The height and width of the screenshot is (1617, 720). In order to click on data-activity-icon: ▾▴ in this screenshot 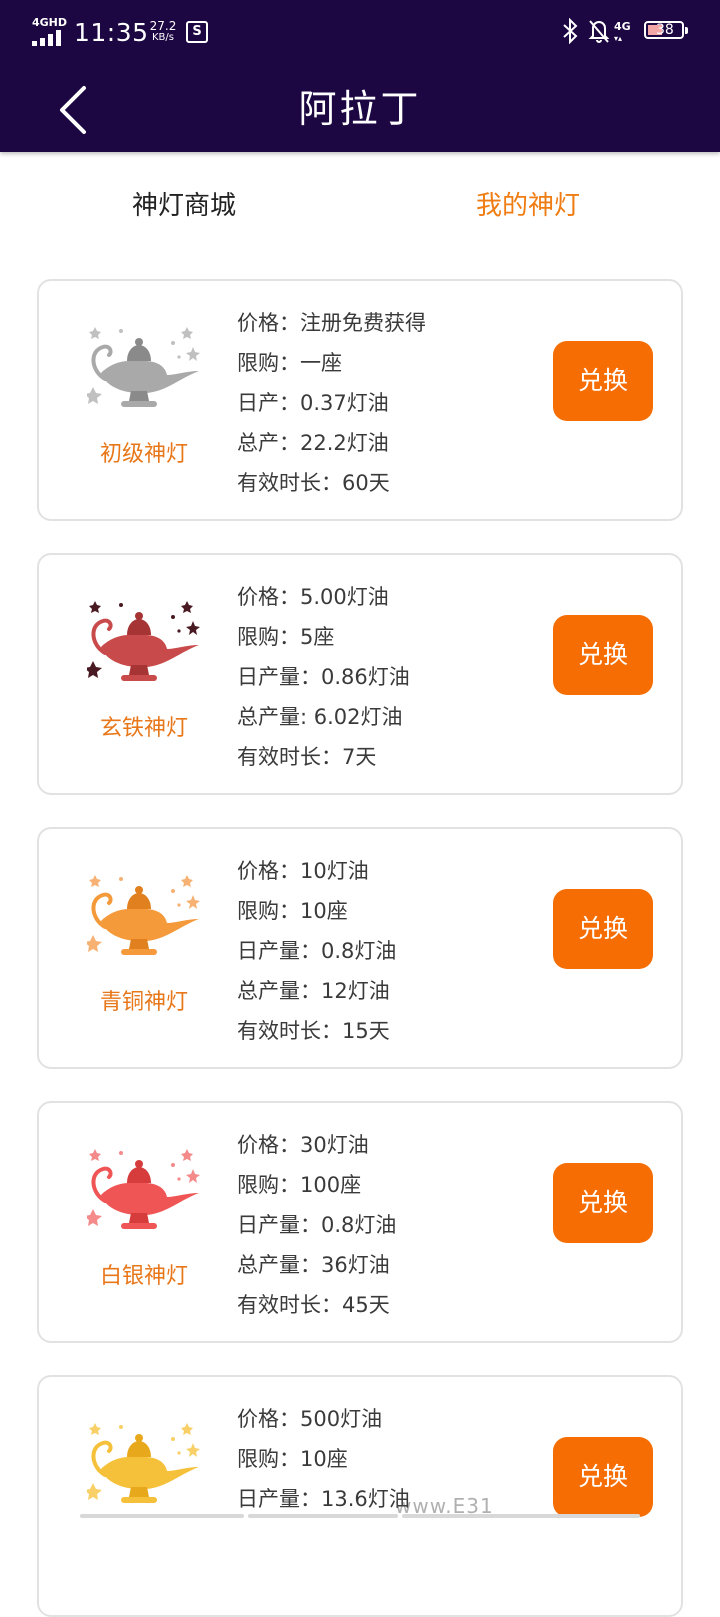, I will do `click(618, 38)`.